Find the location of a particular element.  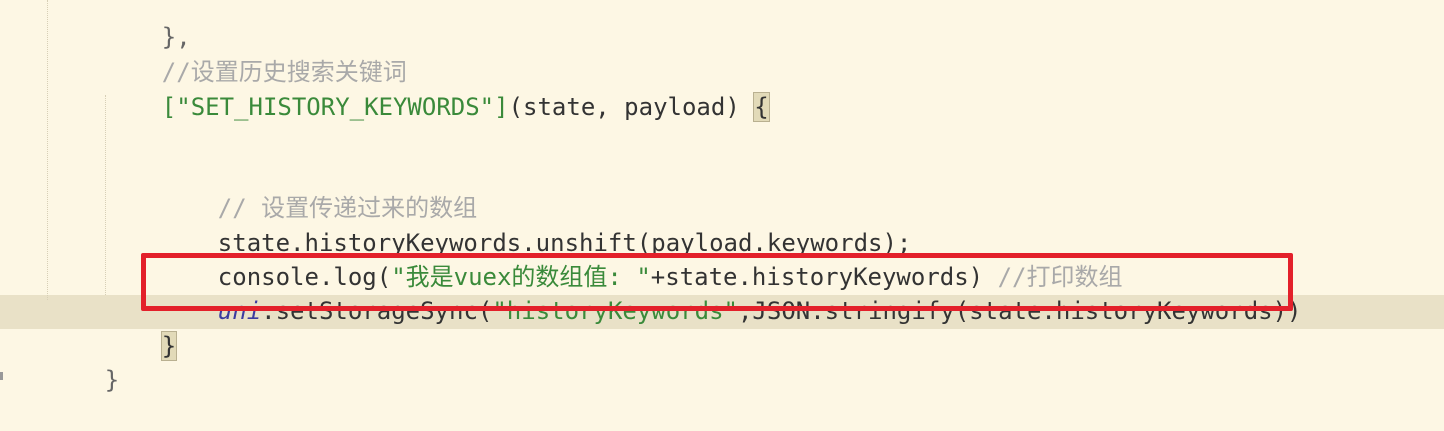

mutation-key: ["SET_HISTORY_KEYWORDS"] is located at coordinates (335, 107).